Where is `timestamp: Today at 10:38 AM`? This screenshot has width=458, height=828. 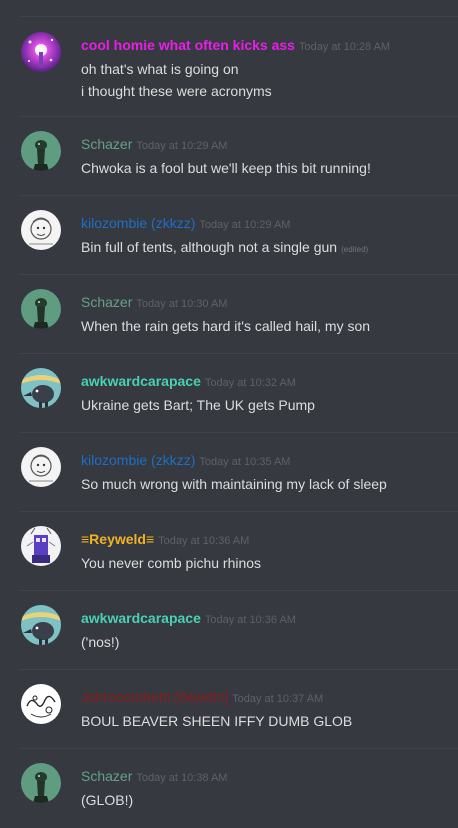
timestamp: Today at 10:38 AM is located at coordinates (182, 778).